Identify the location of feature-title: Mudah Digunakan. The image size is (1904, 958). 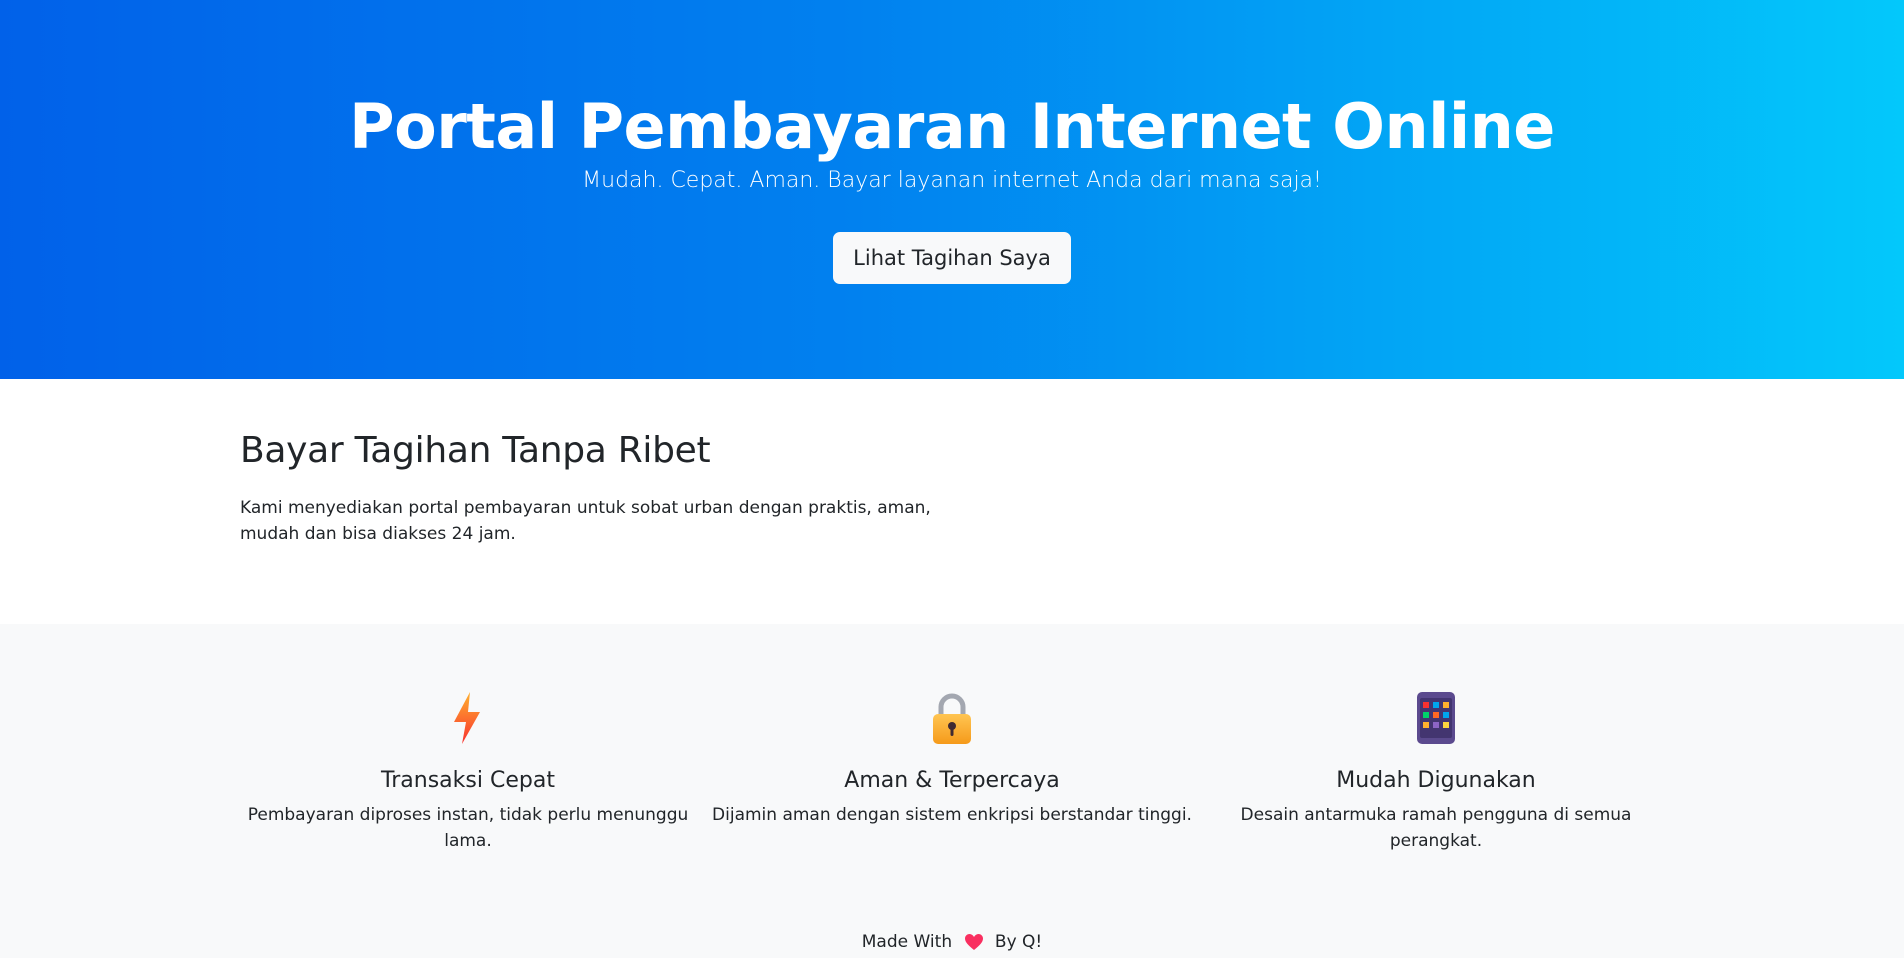
(1436, 780).